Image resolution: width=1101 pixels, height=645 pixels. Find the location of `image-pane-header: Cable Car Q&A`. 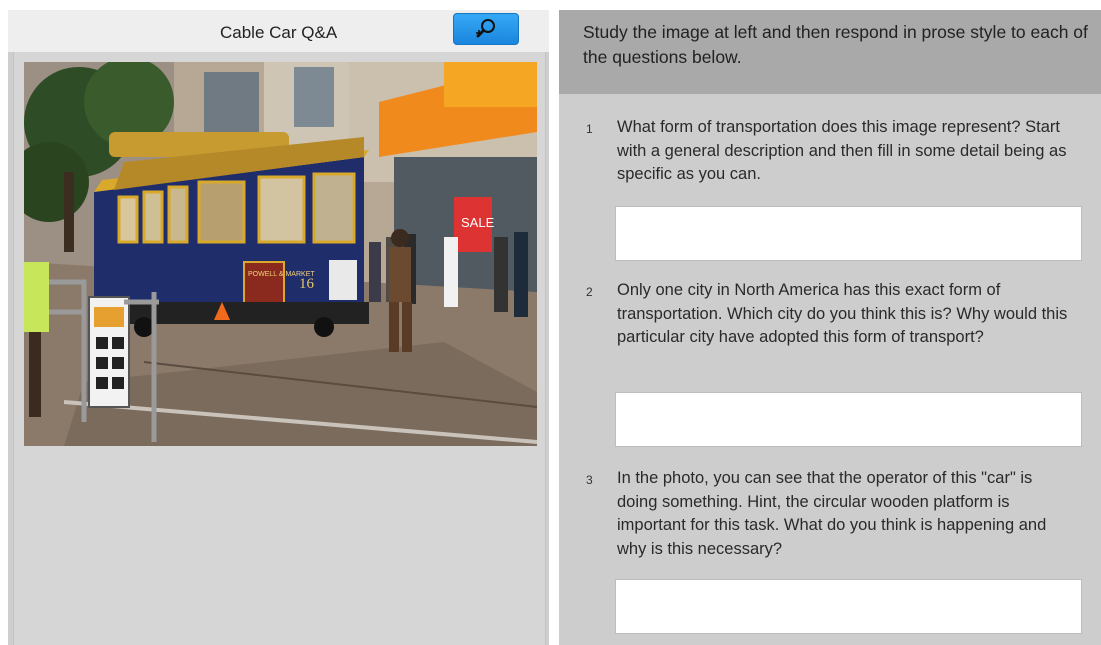

image-pane-header: Cable Car Q&A is located at coordinates (278, 31).